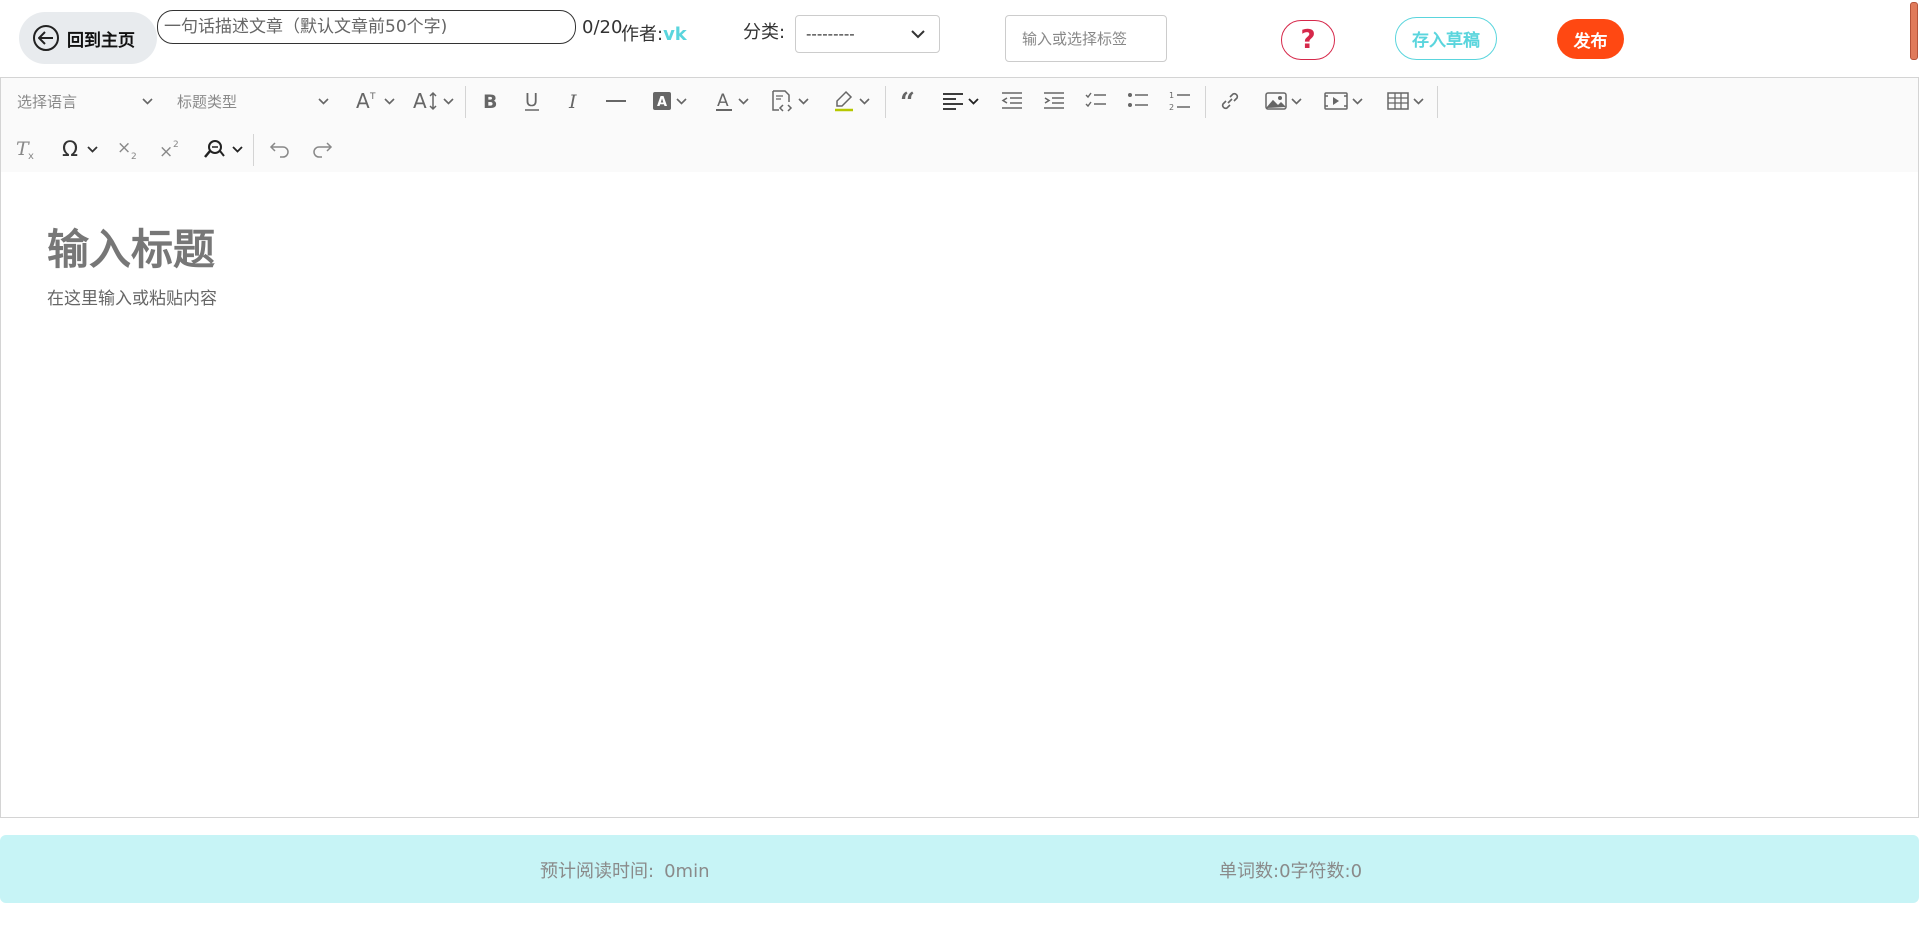 The height and width of the screenshot is (926, 1920). What do you see at coordinates (1285, 871) in the screenshot?
I see `word-count-value: 0` at bounding box center [1285, 871].